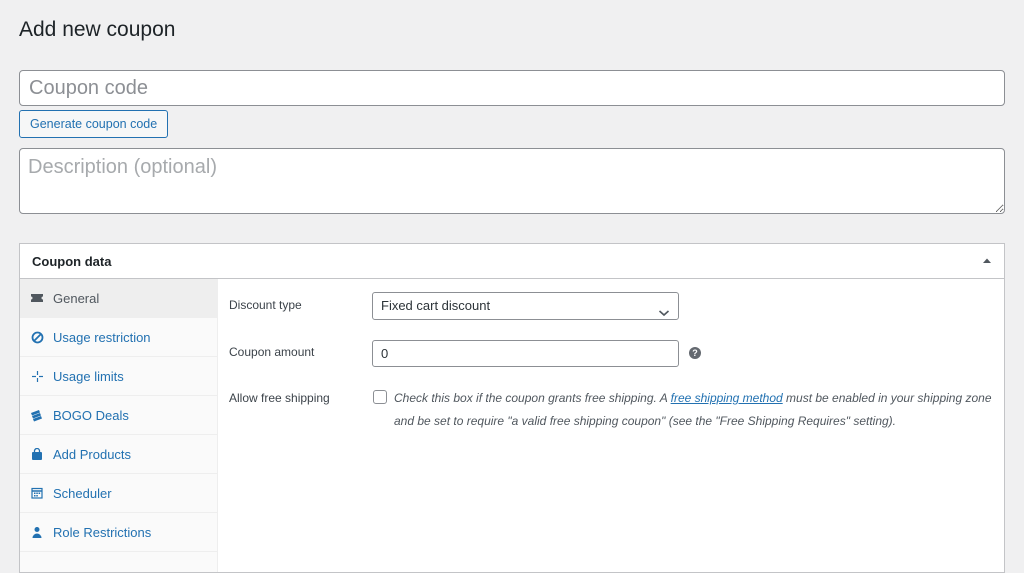  I want to click on tab-label: Usage limits, so click(88, 376).